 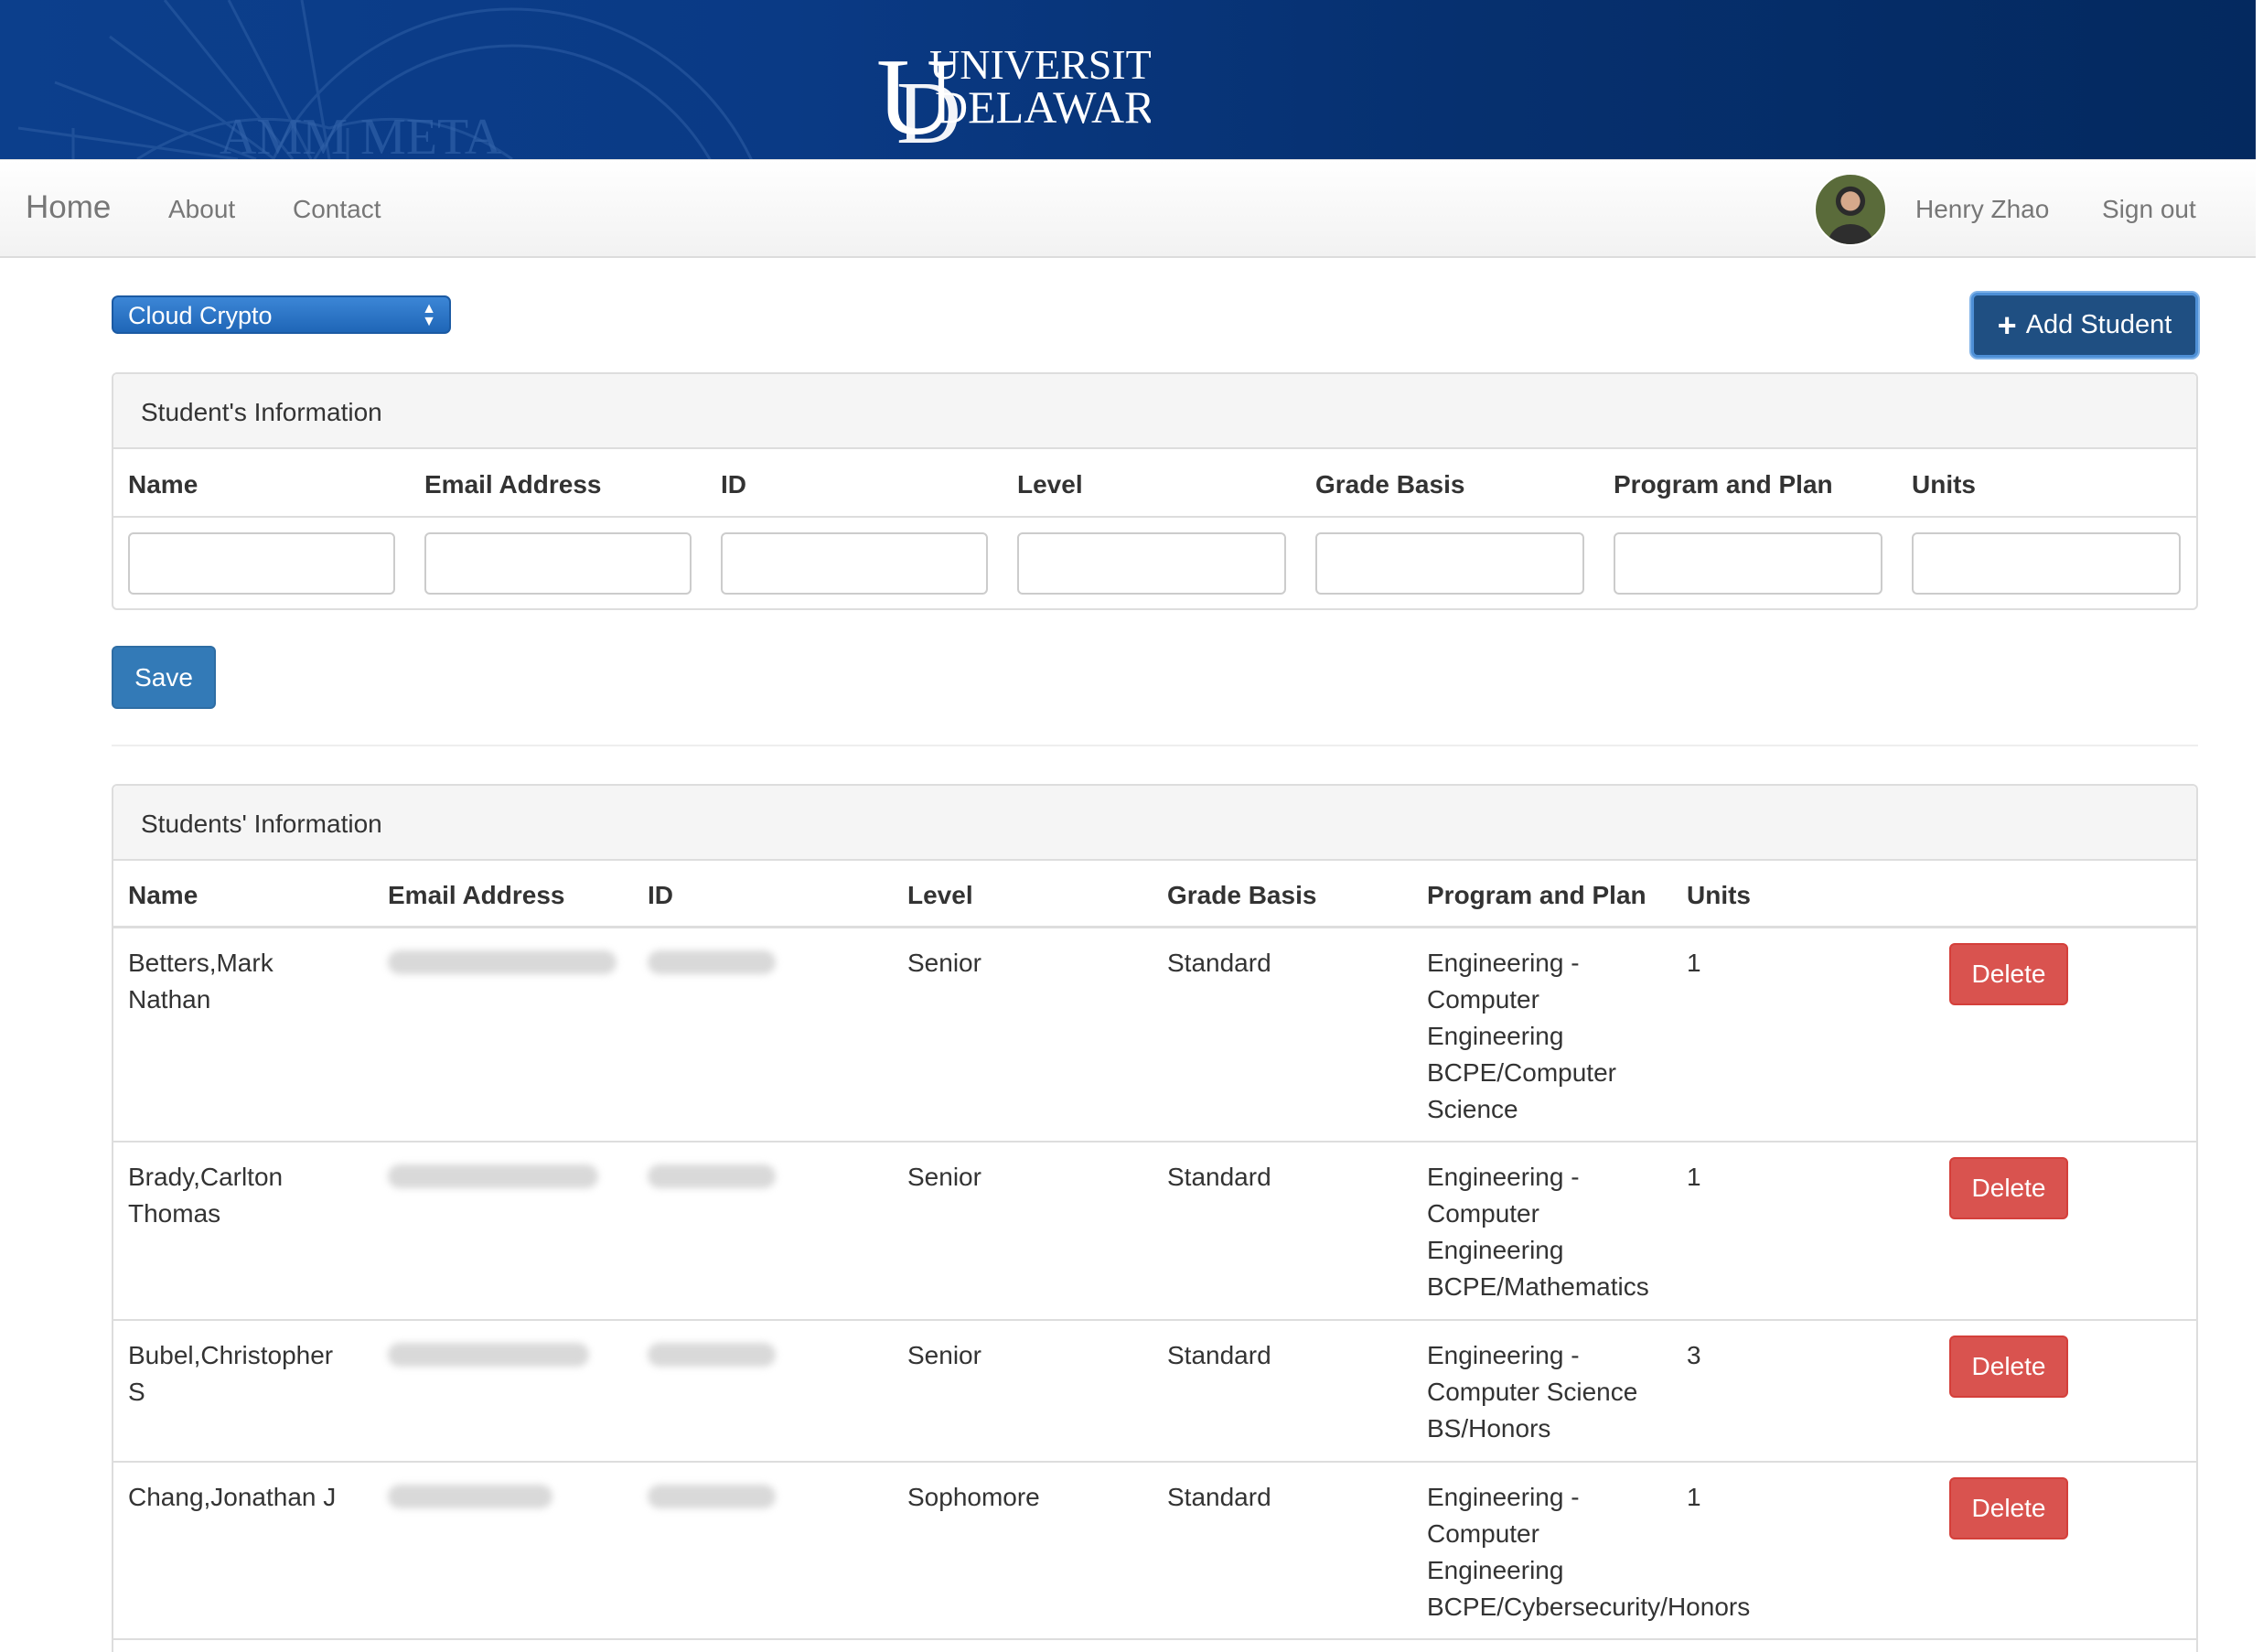 What do you see at coordinates (854, 563) in the screenshot?
I see `id-input` at bounding box center [854, 563].